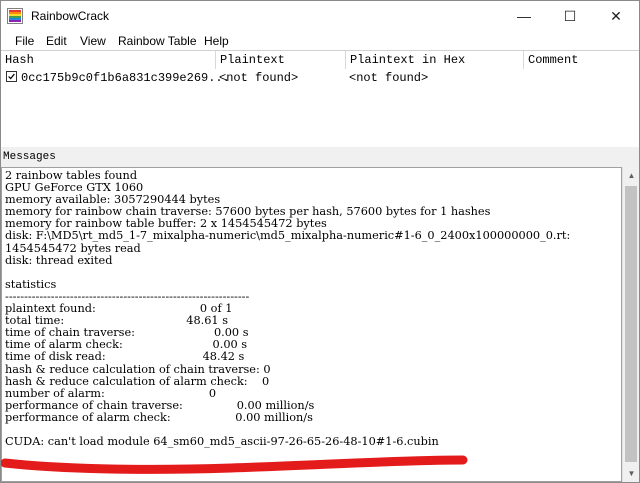 Image resolution: width=640 pixels, height=483 pixels. I want to click on messages-scrollbar: ▲ ▼, so click(630, 324).